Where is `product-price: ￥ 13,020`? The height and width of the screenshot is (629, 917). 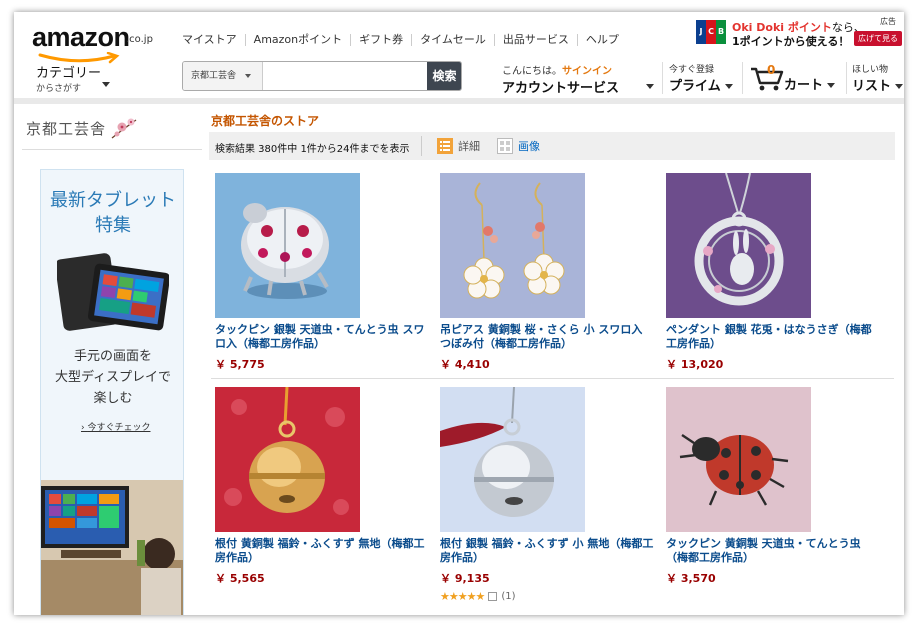 product-price: ￥ 13,020 is located at coordinates (695, 364).